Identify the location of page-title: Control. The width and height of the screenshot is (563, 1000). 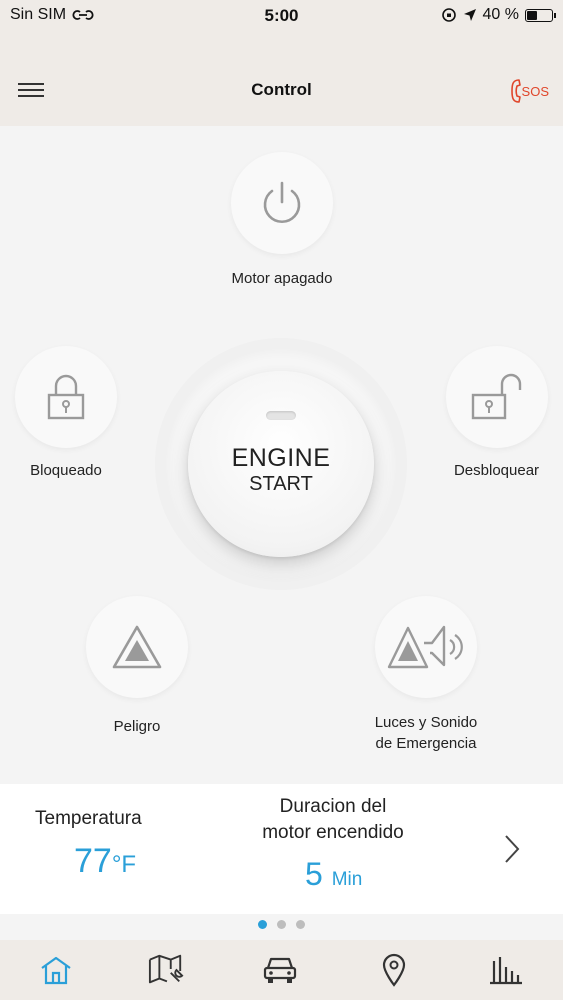
(281, 89).